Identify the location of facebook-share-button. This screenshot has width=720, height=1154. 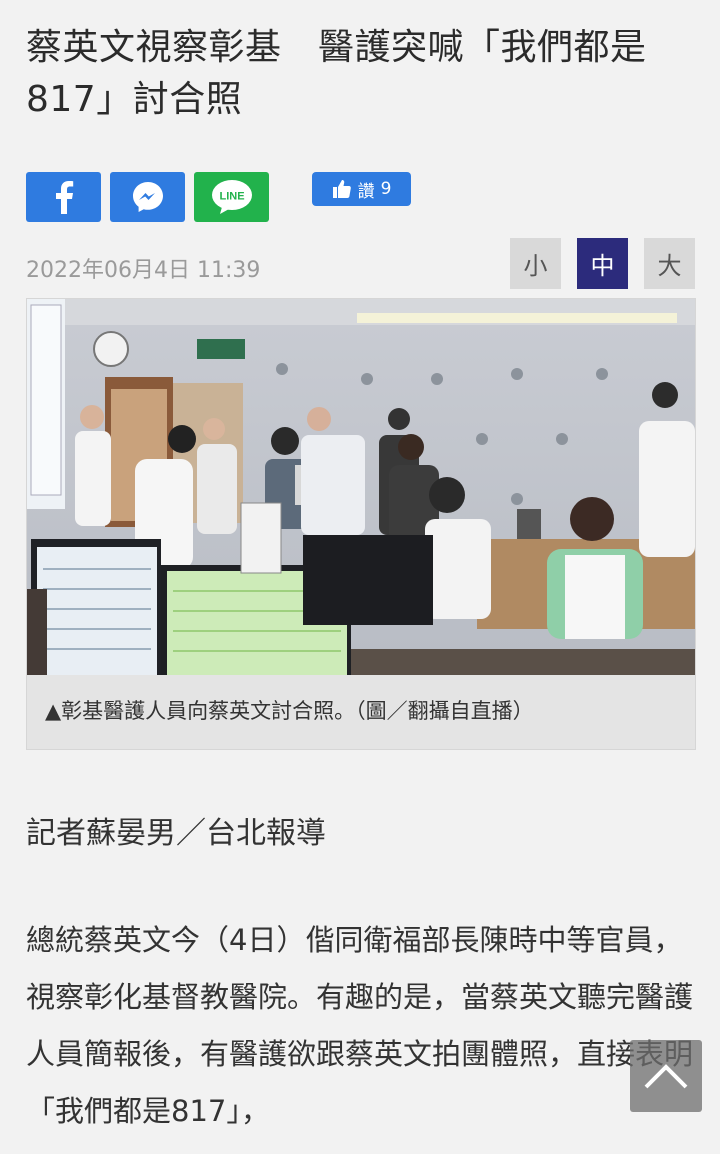
(63, 197).